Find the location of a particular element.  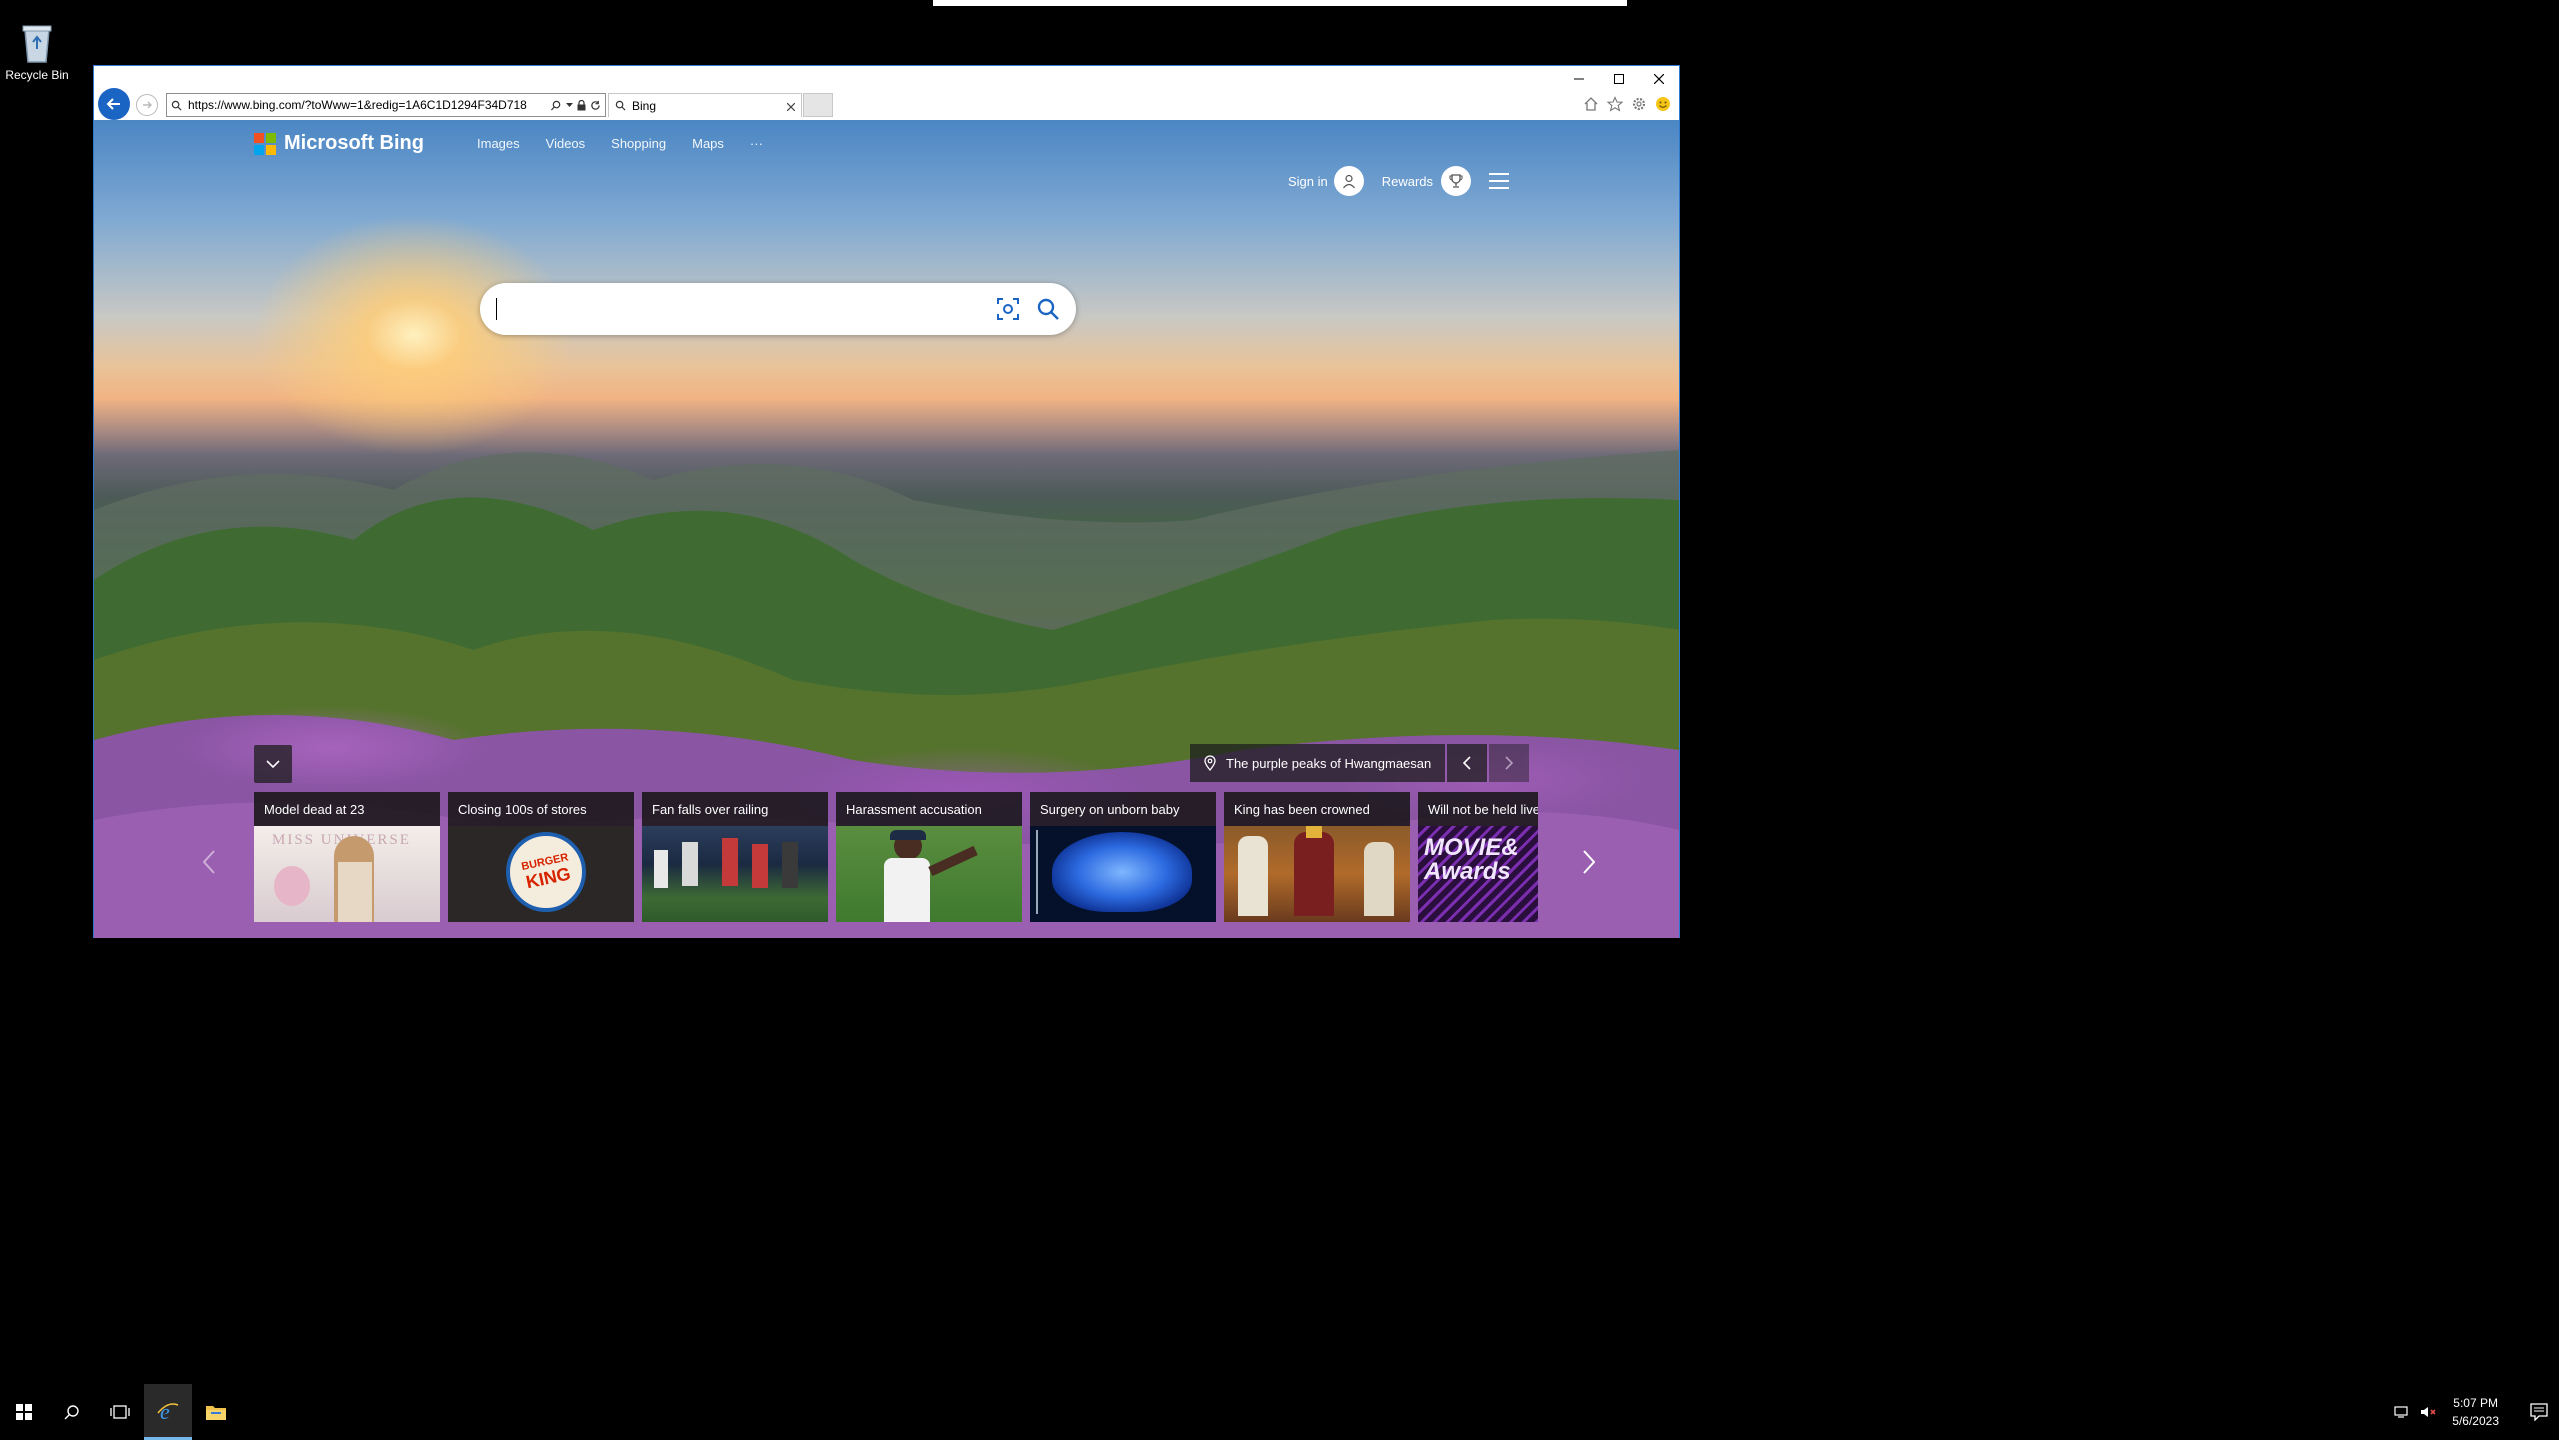

trophy-icon is located at coordinates (1456, 181).